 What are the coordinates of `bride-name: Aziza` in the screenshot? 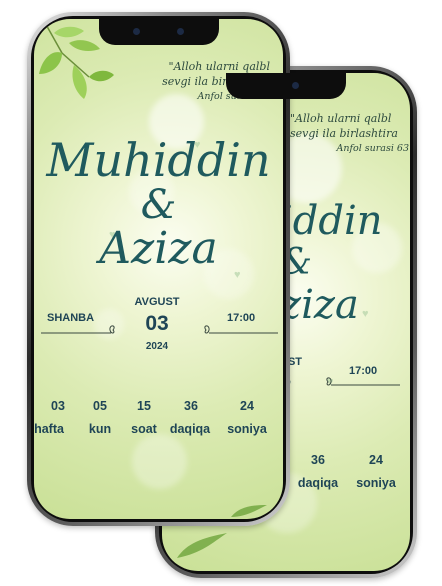 It's located at (158, 248).